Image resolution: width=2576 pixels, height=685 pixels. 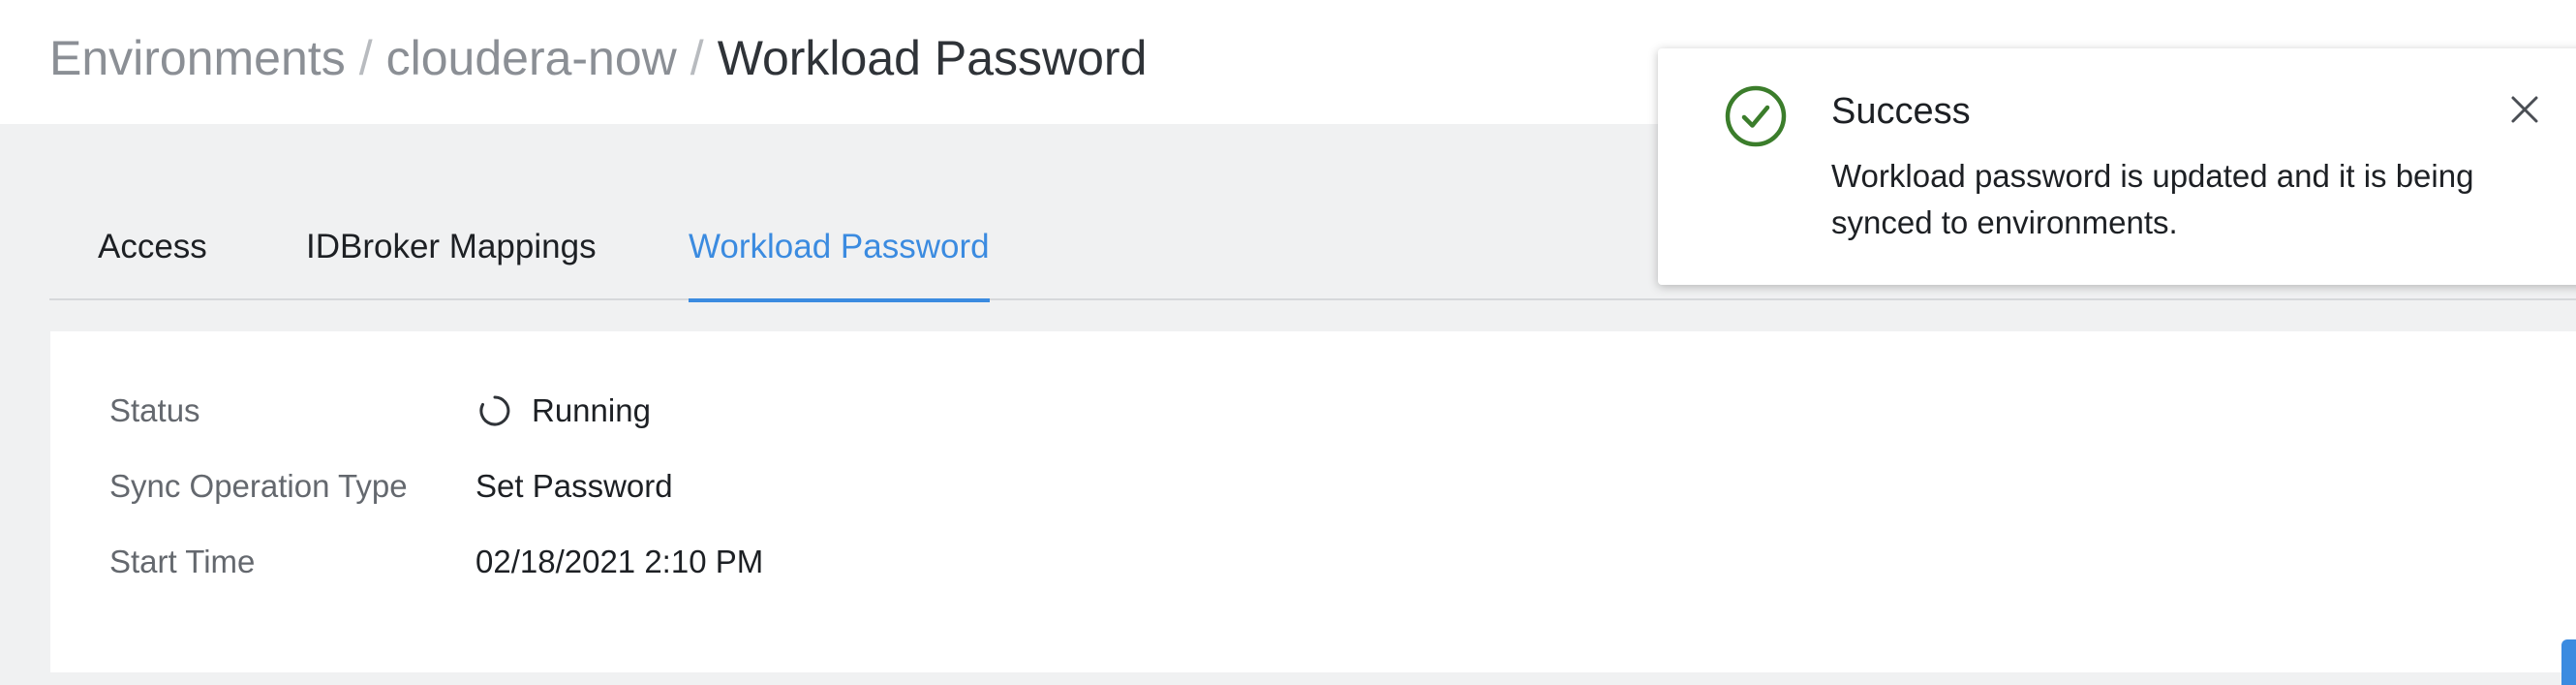 What do you see at coordinates (258, 486) in the screenshot?
I see `sync-operation-type-label: Sync Operation Type` at bounding box center [258, 486].